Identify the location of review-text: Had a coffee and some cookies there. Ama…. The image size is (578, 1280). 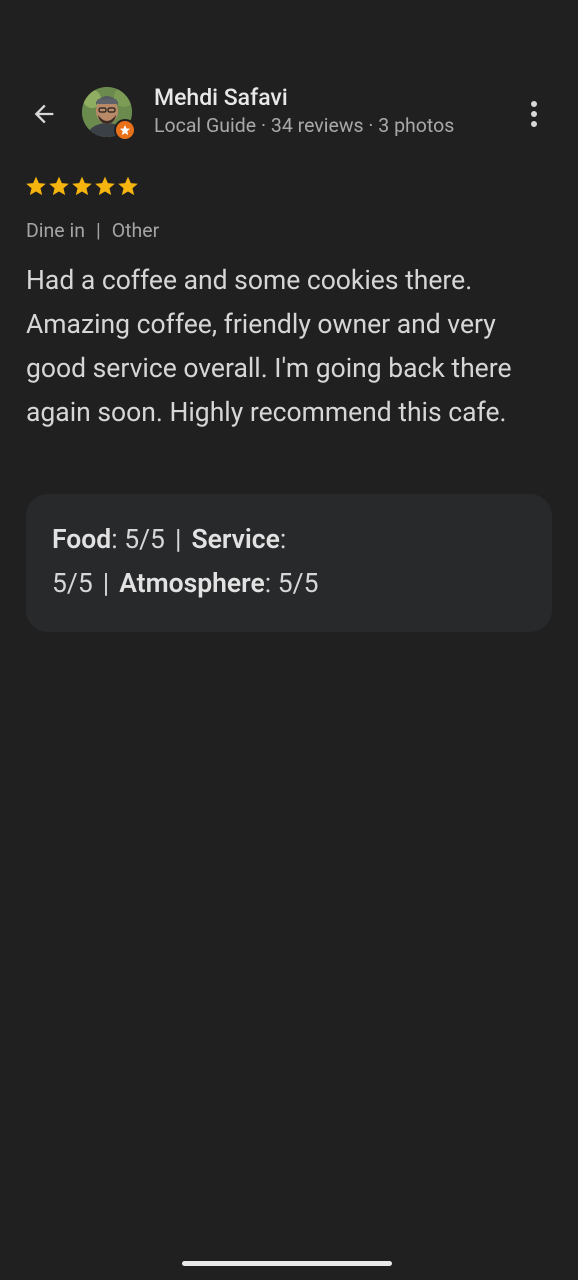
(269, 346).